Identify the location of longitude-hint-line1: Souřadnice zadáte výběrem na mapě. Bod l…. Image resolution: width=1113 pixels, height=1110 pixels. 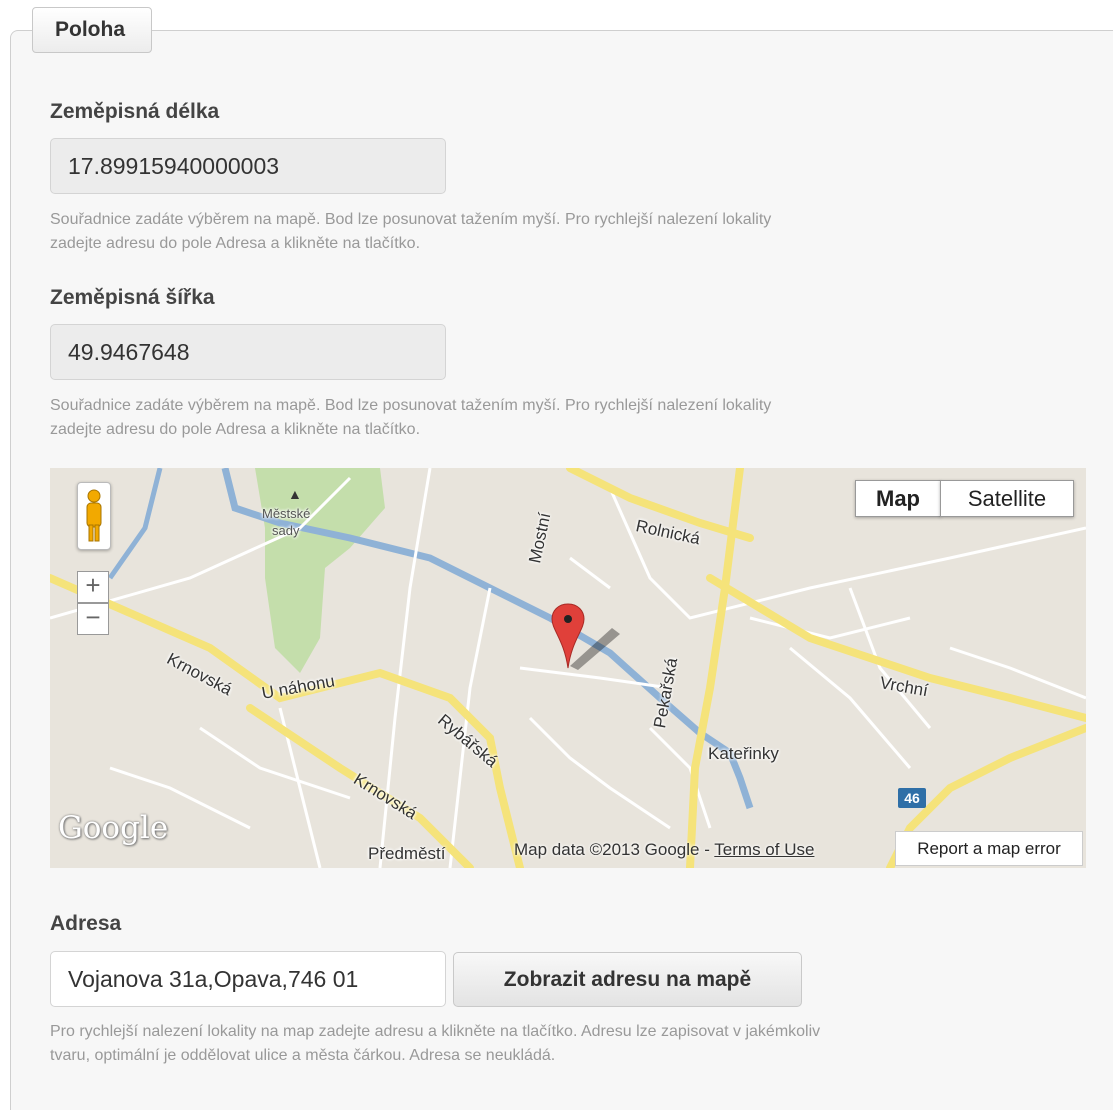
(411, 219).